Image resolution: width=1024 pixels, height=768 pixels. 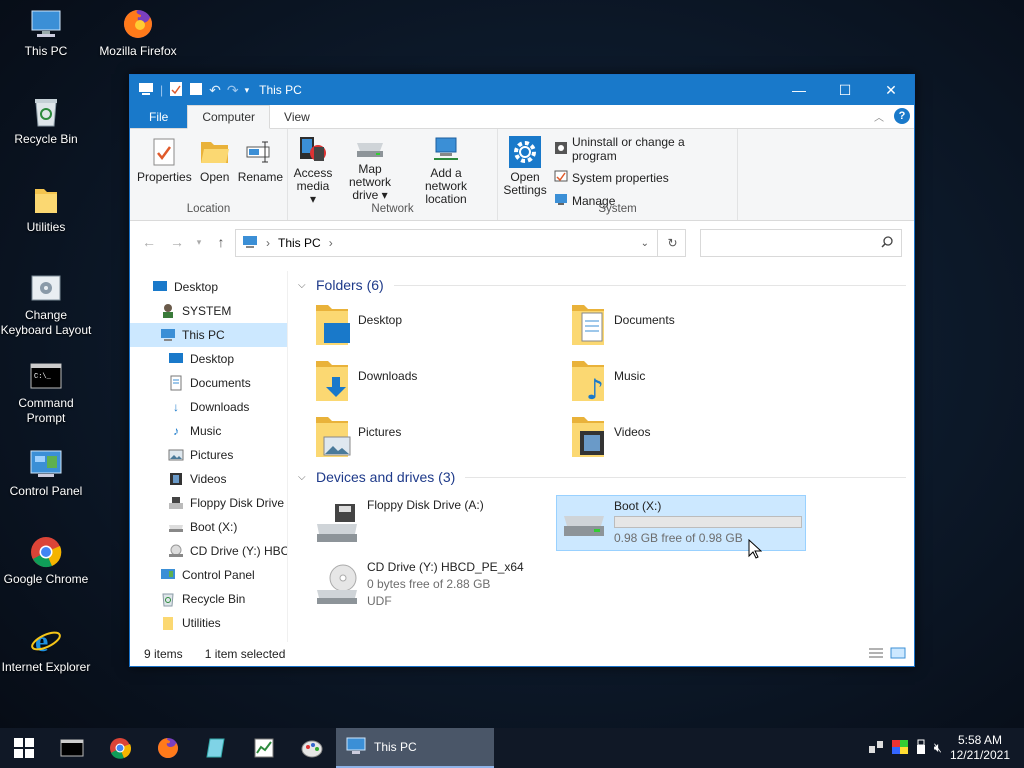 What do you see at coordinates (163, 654) in the screenshot?
I see `item-count: 9 items` at bounding box center [163, 654].